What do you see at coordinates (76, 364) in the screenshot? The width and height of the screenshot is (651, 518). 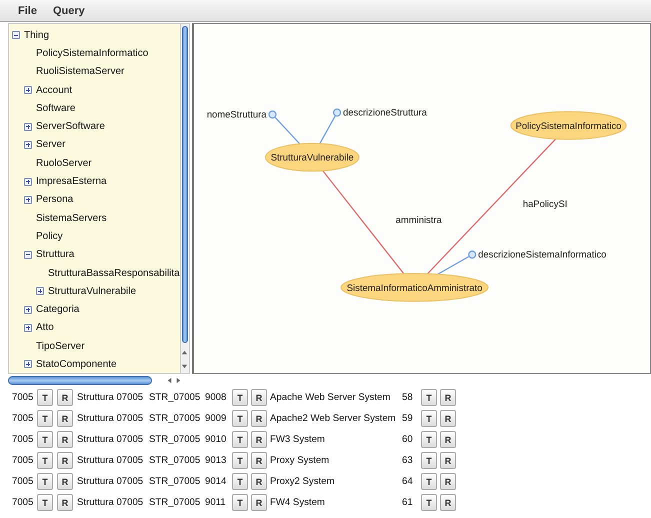 I see `tree-item: StatoComponente` at bounding box center [76, 364].